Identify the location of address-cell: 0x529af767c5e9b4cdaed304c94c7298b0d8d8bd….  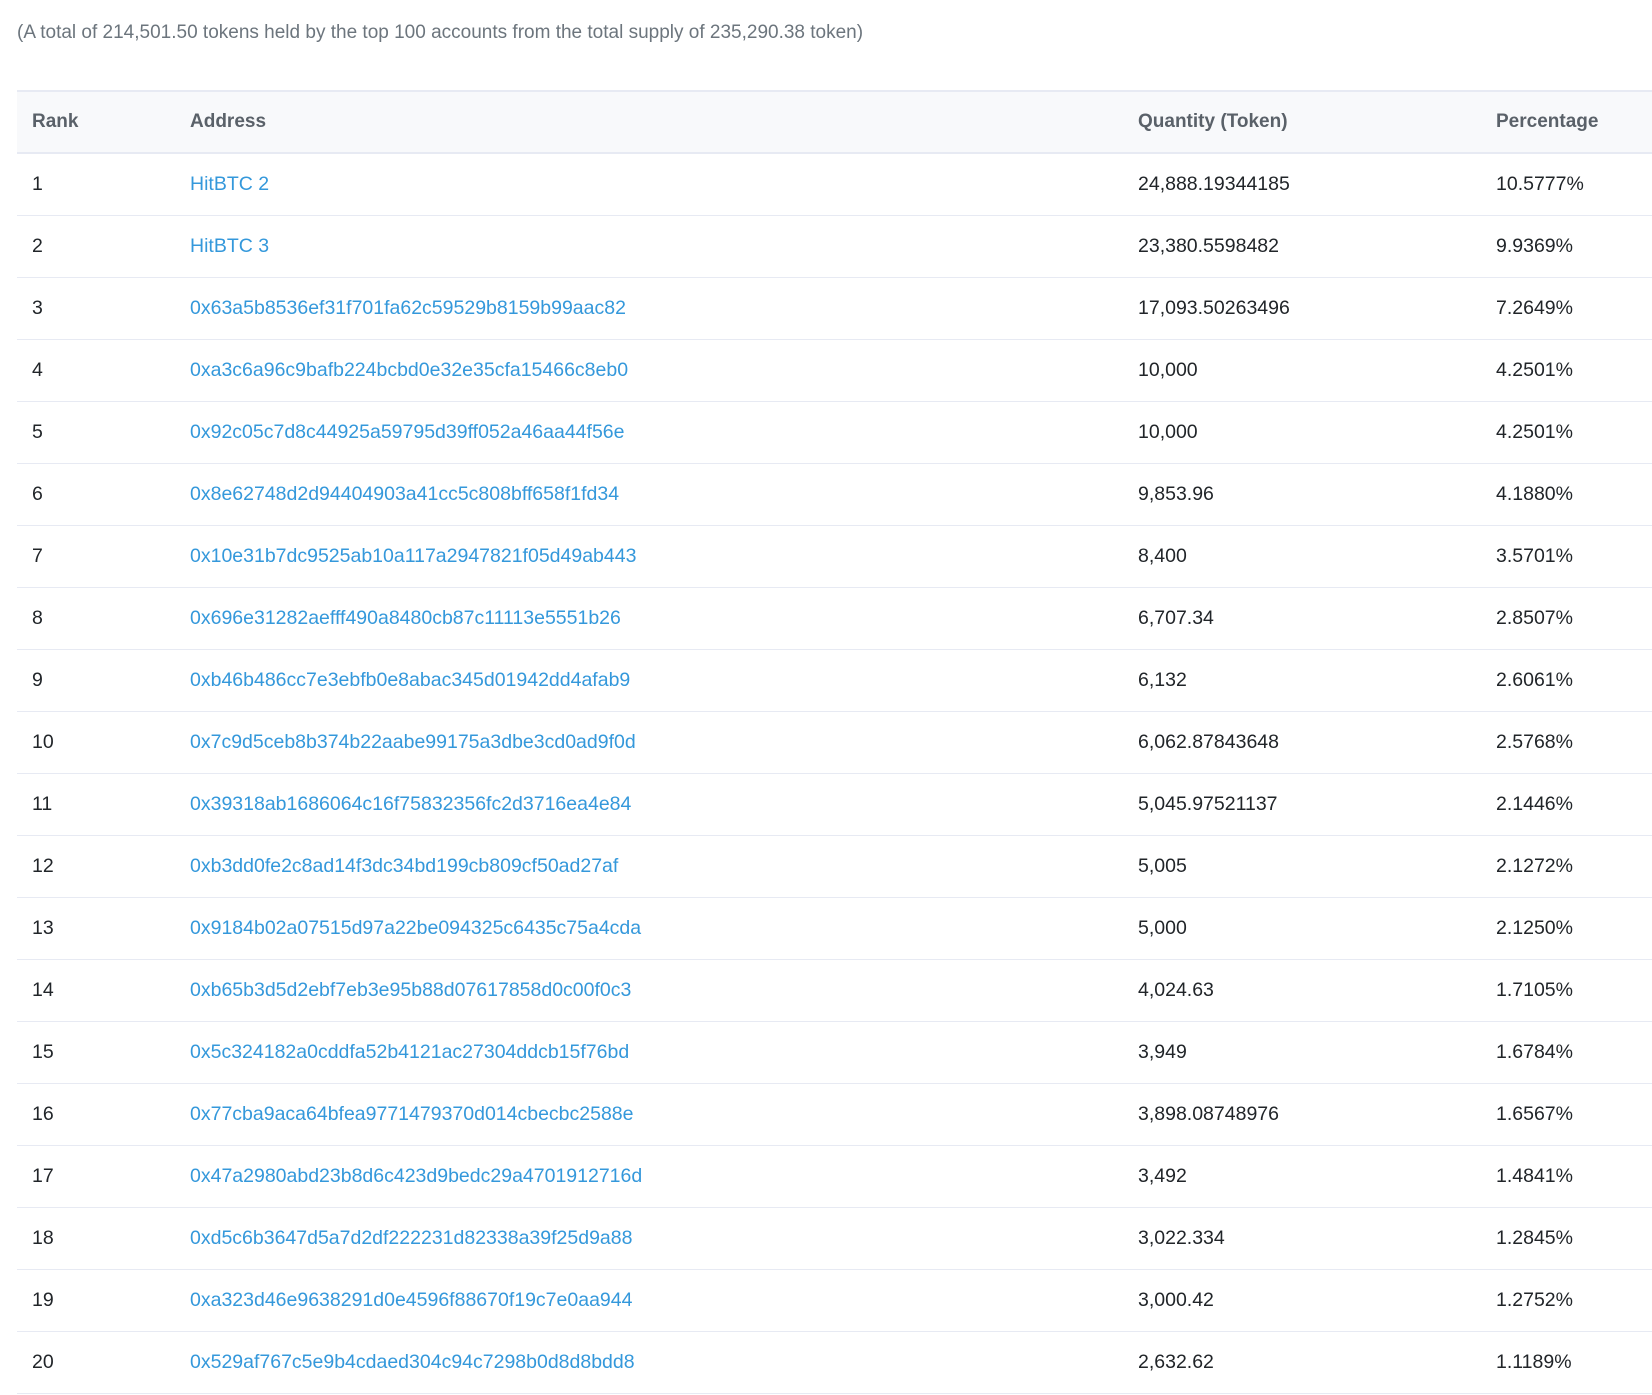
(664, 1362).